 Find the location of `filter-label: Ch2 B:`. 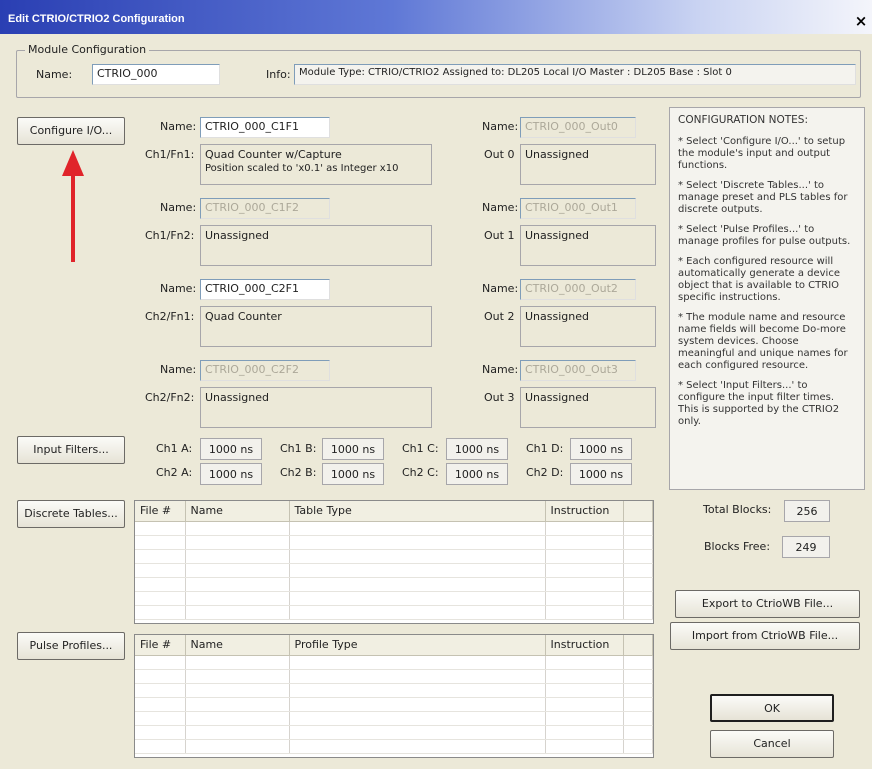

filter-label: Ch2 B: is located at coordinates (298, 472).